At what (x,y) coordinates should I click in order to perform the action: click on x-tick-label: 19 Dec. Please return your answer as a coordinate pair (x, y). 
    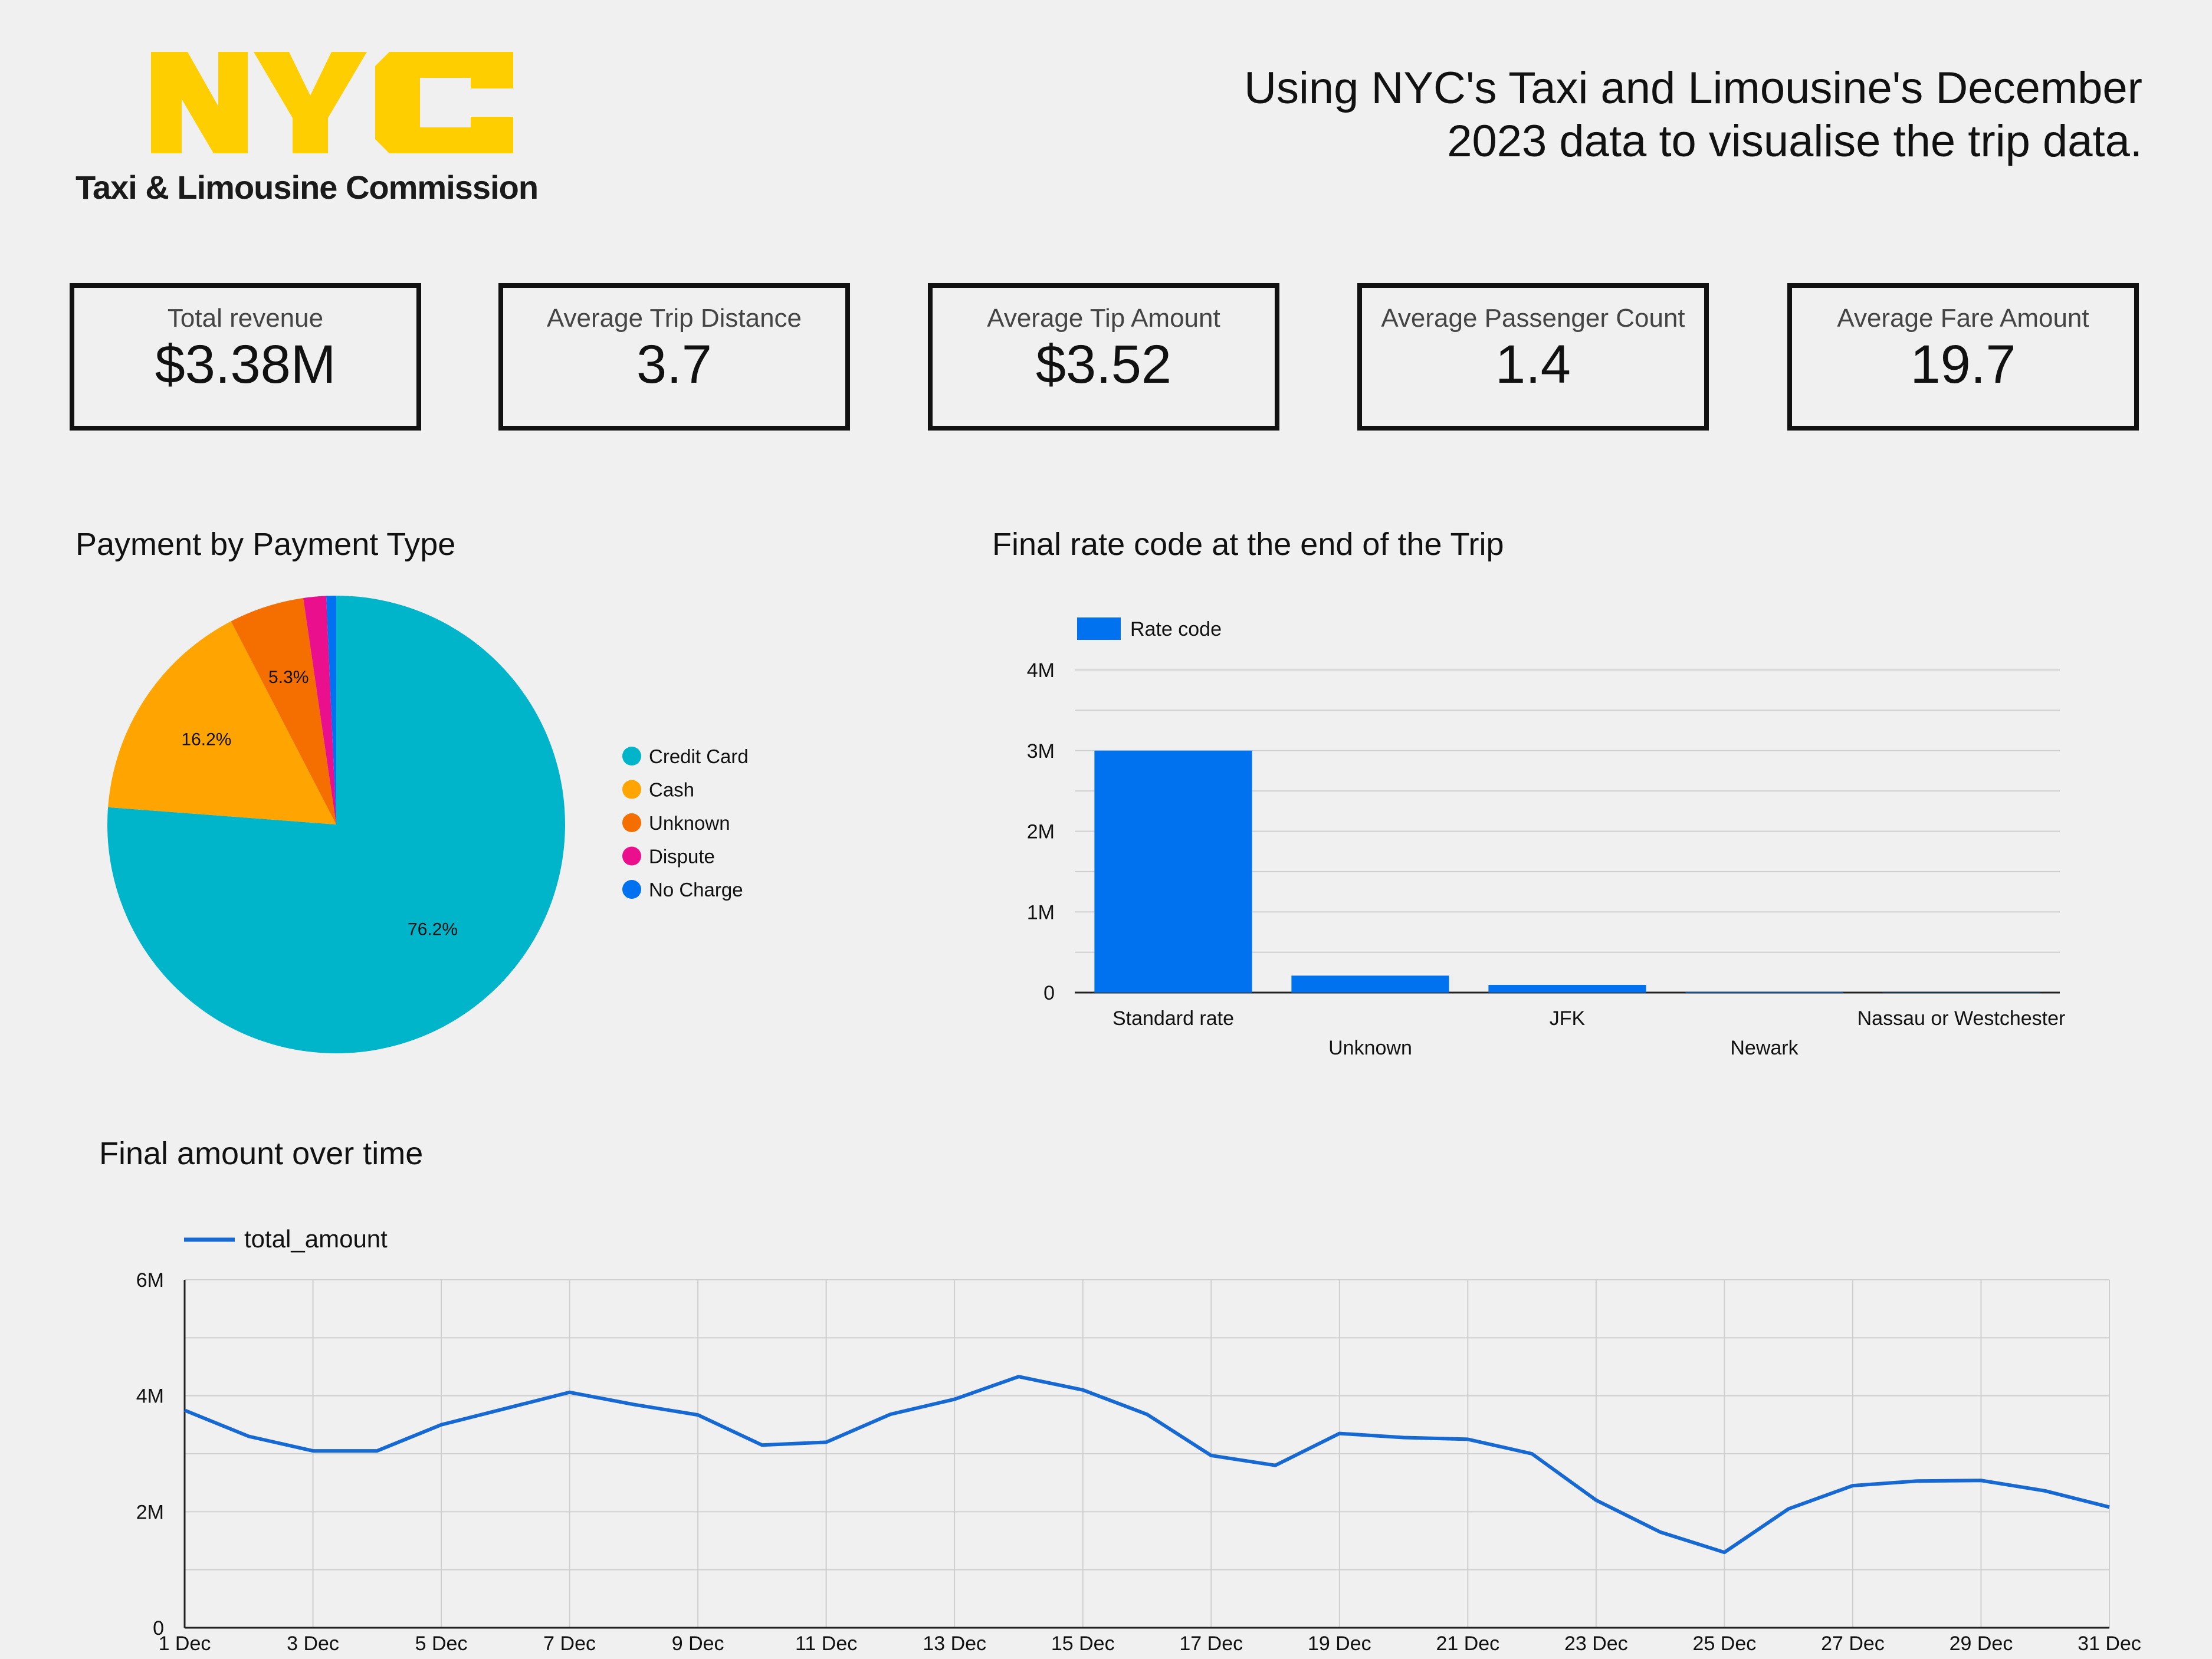
    Looking at the image, I should click on (1339, 1644).